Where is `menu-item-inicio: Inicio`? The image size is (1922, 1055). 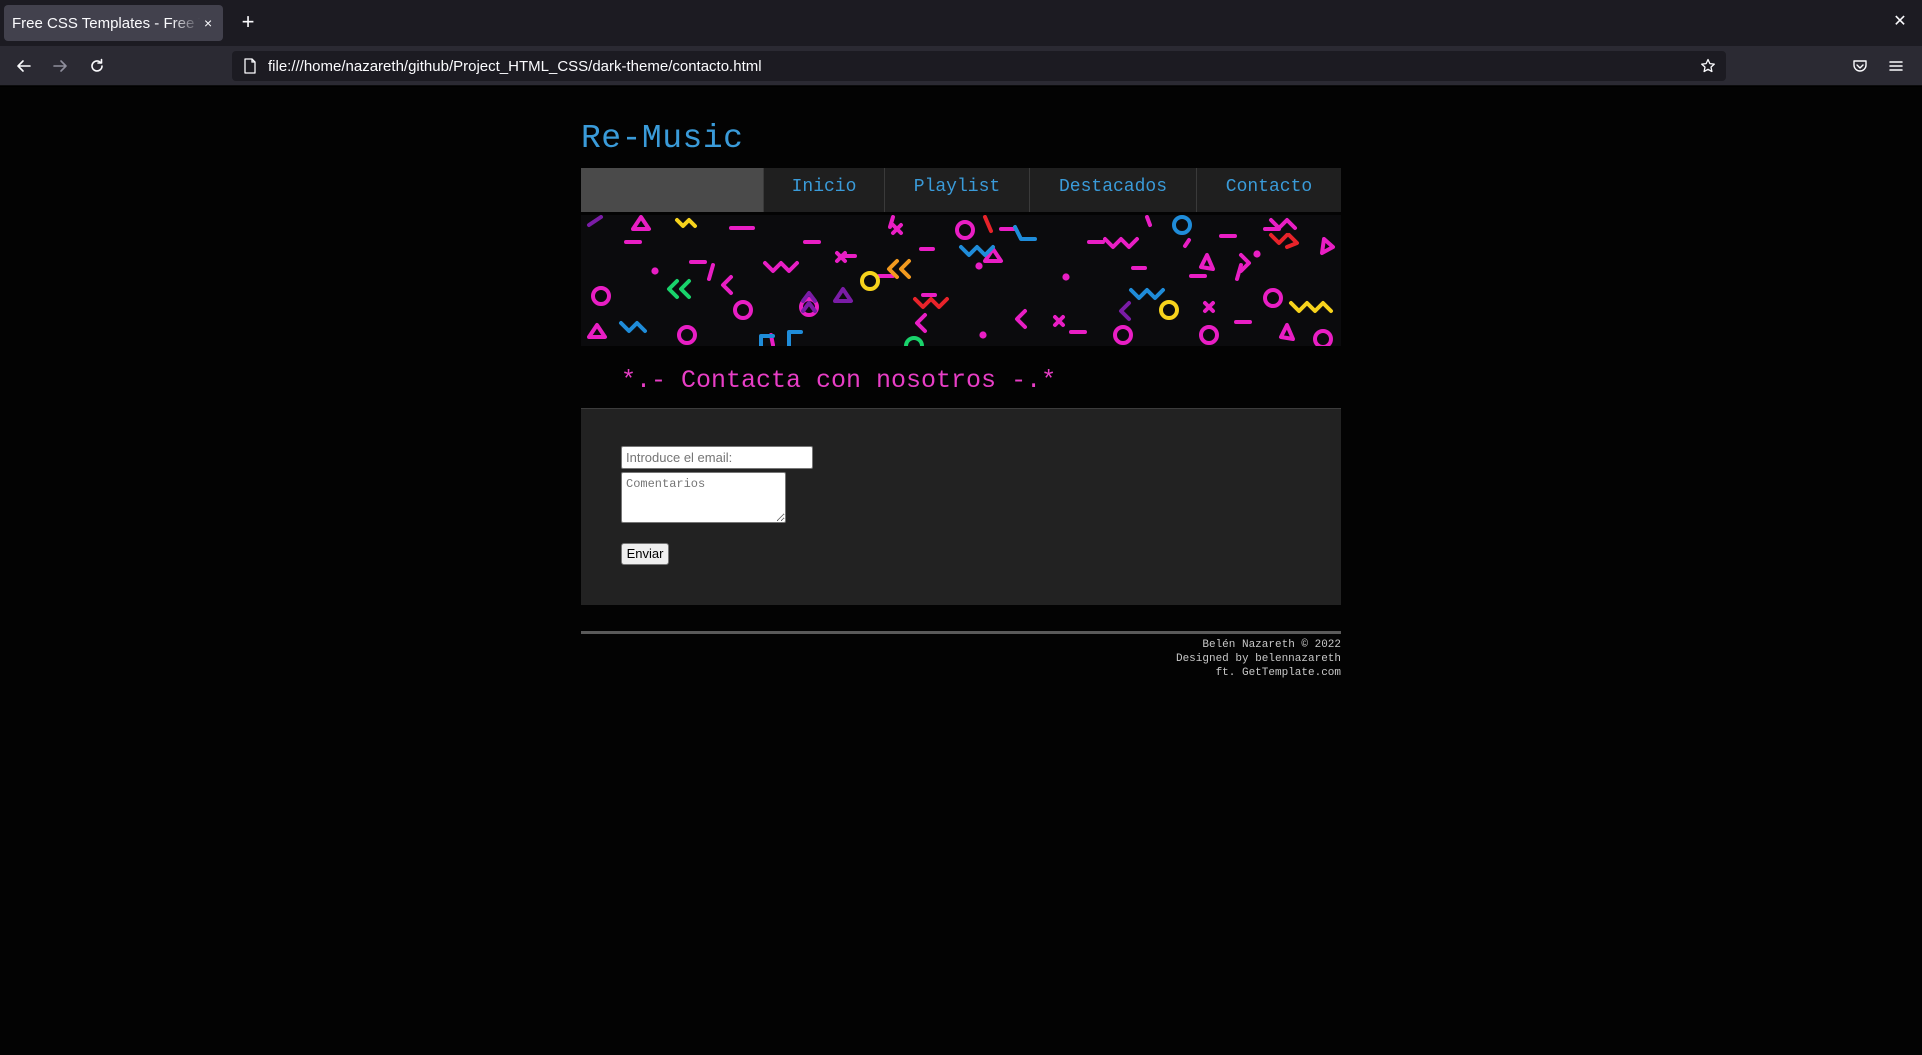
menu-item-inicio: Inicio is located at coordinates (823, 190).